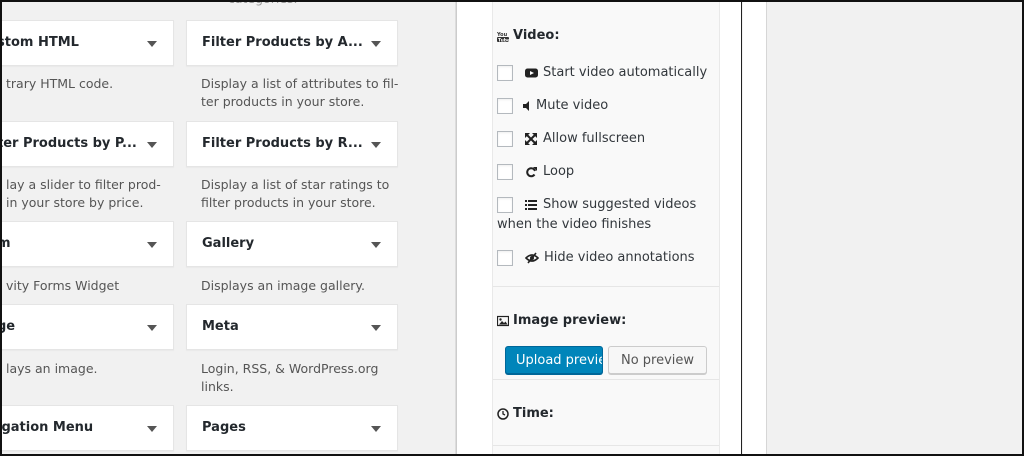 The height and width of the screenshot is (456, 1024). Describe the element at coordinates (594, 138) in the screenshot. I see `fullscreen-label: Allow fullscreen` at that location.